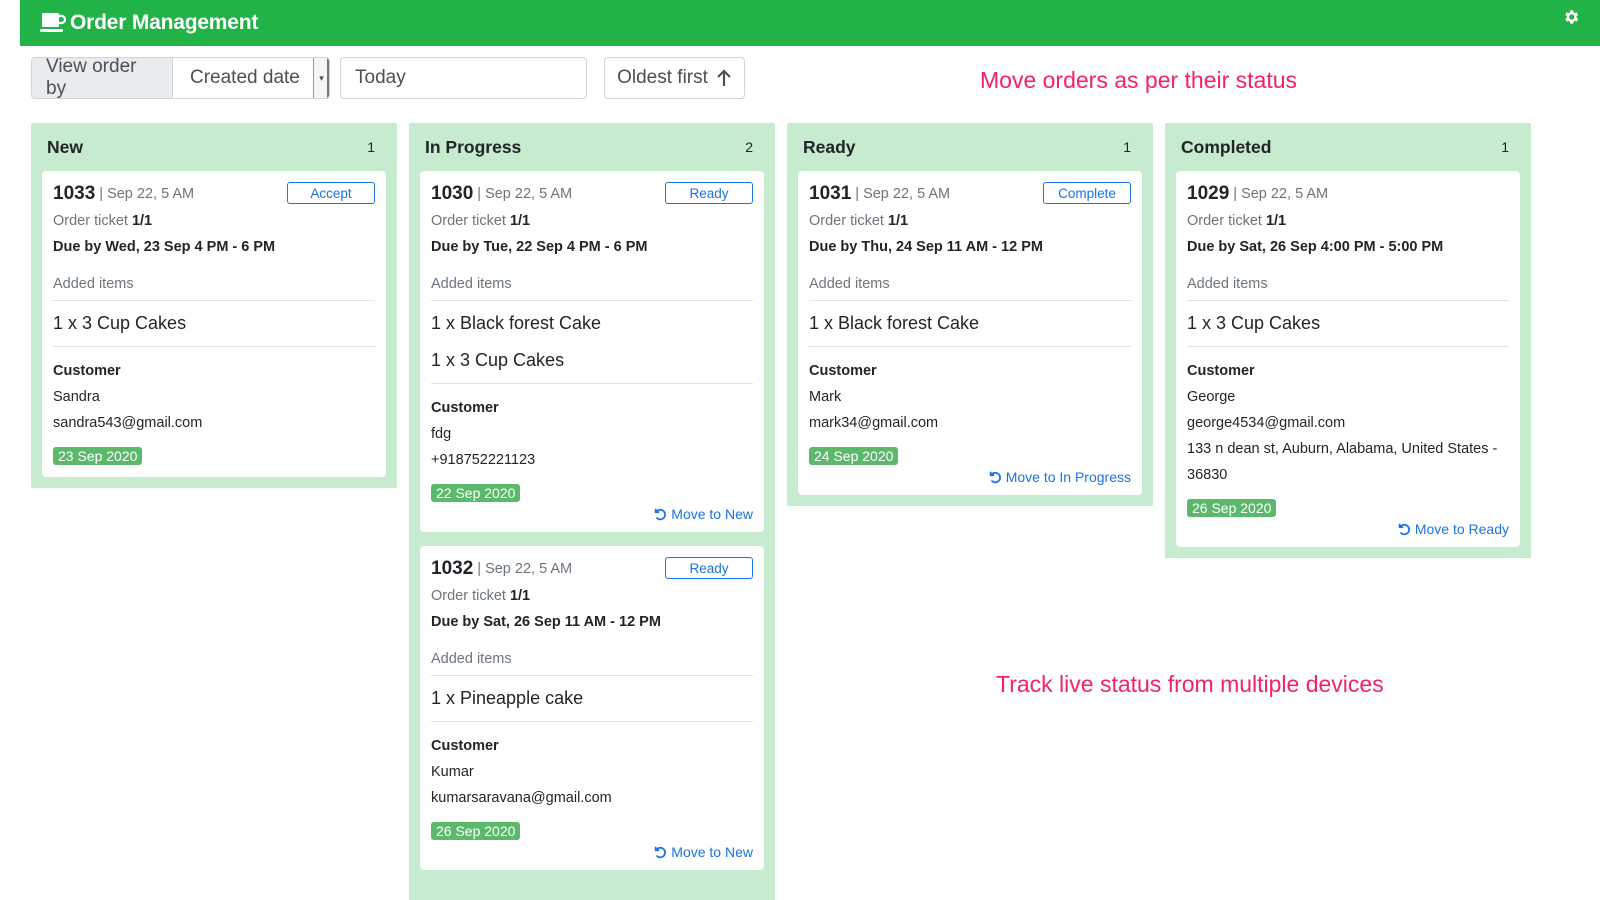  I want to click on sort-label: Oldest first, so click(662, 77).